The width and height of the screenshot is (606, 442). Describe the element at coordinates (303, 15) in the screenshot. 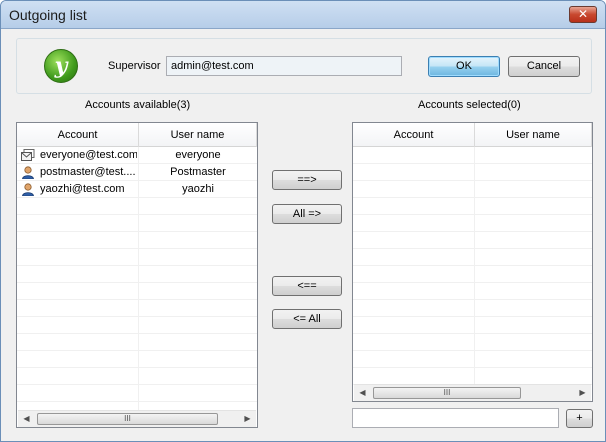

I see `title-bar: Outgoing list ✕` at that location.